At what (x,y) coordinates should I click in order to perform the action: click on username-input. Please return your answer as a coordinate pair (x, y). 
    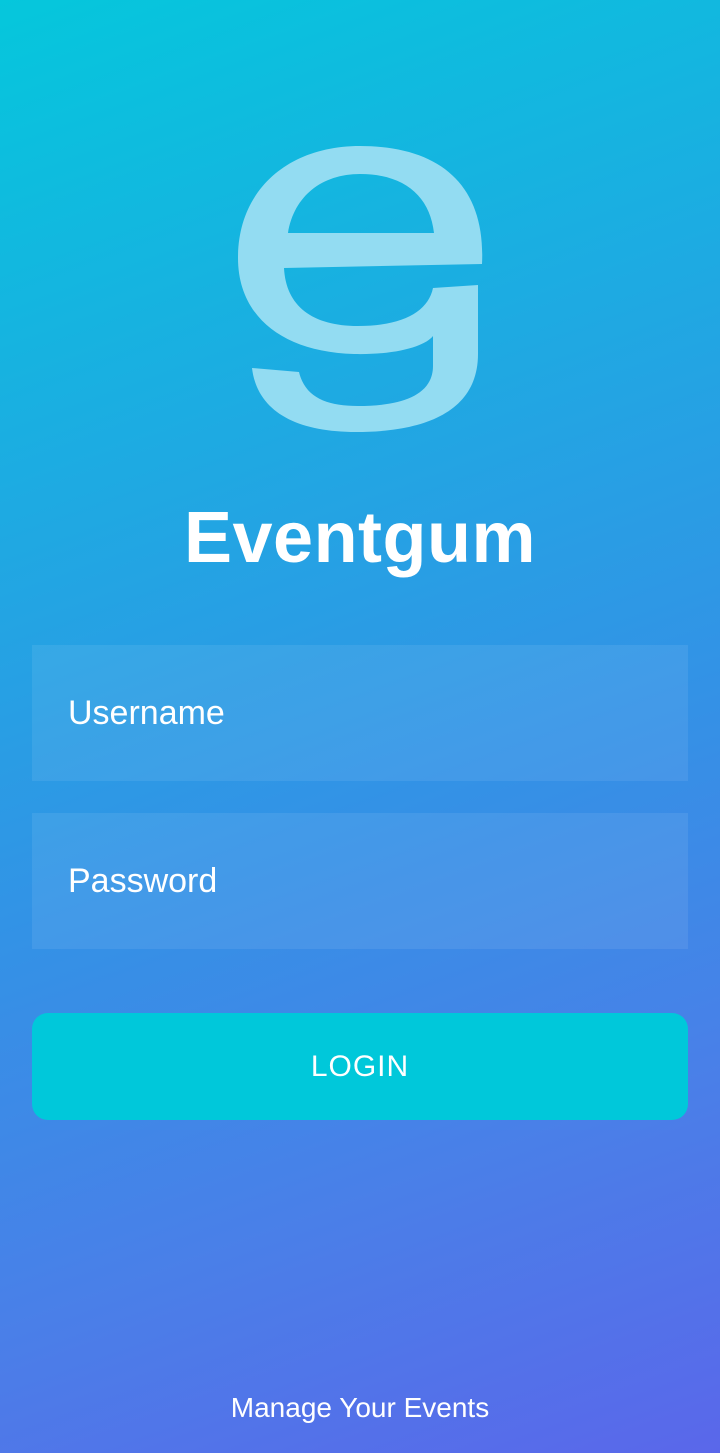
    Looking at the image, I should click on (360, 713).